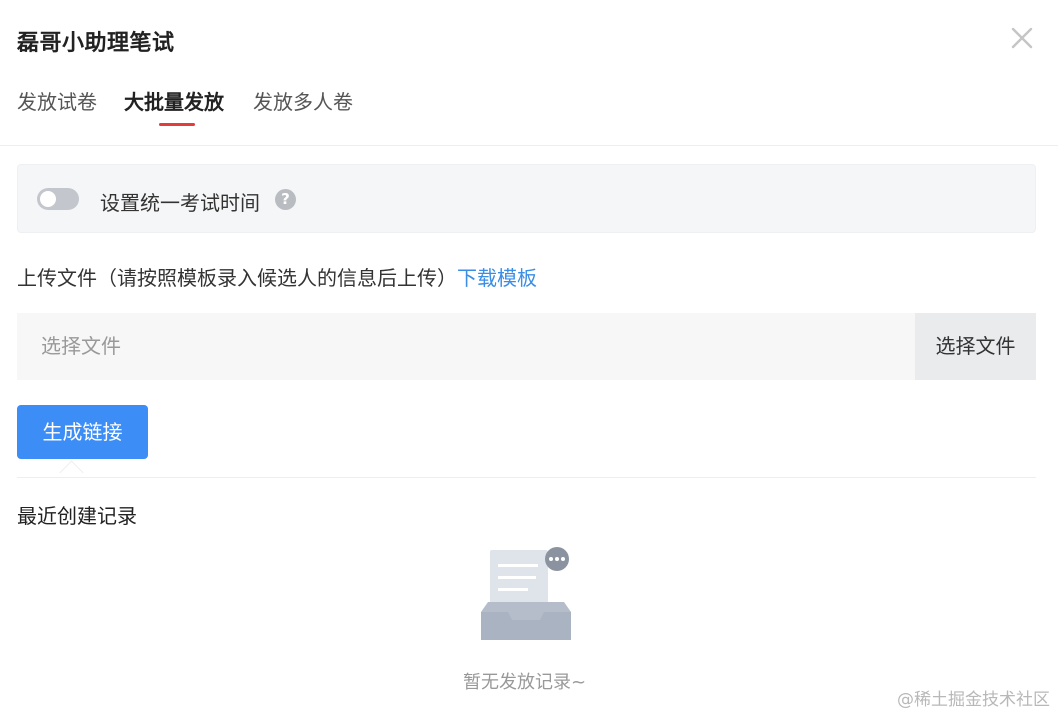 This screenshot has height=713, width=1058. What do you see at coordinates (466, 346) in the screenshot?
I see `file-path-input: 选择文件` at bounding box center [466, 346].